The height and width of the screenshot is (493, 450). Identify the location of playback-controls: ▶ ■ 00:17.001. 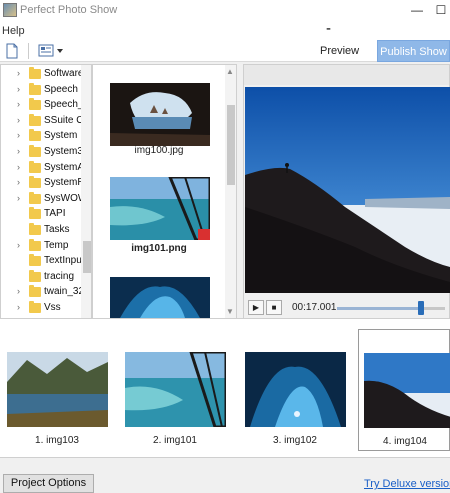
(346, 308).